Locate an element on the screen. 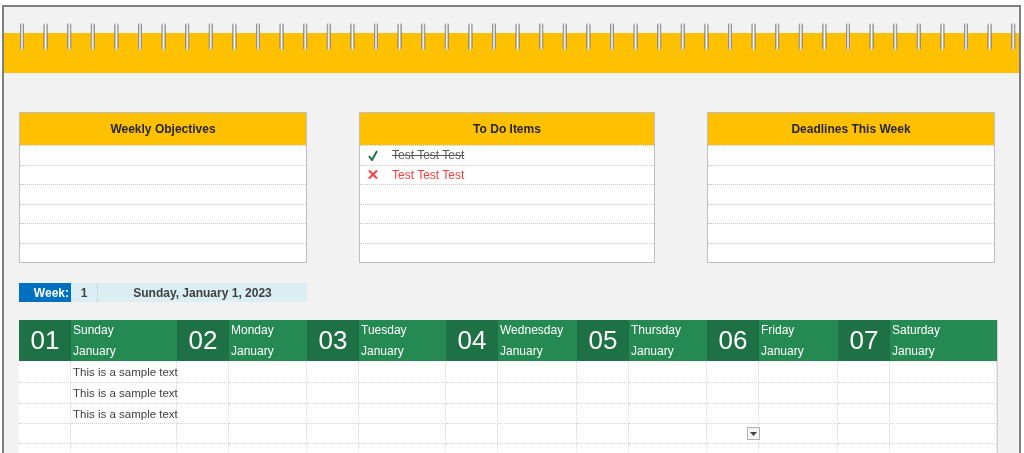 This screenshot has height=453, width=1024. day-number: 05 is located at coordinates (603, 340).